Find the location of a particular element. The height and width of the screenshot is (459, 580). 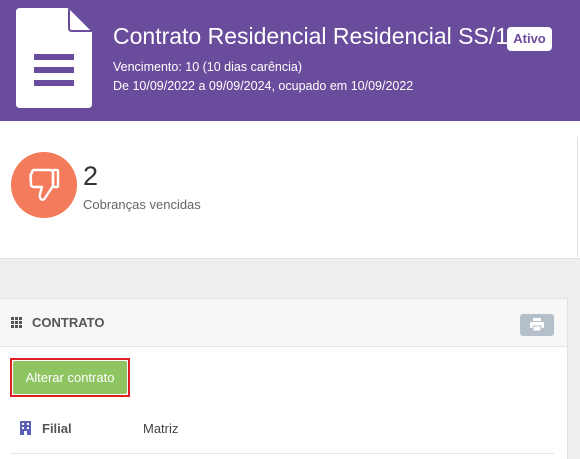

grid-icon is located at coordinates (16, 322).